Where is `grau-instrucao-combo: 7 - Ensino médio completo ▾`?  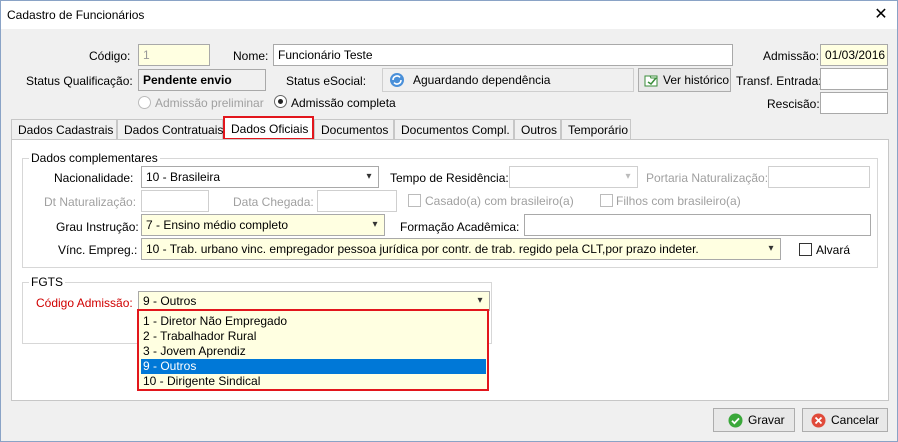
grau-instrucao-combo: 7 - Ensino médio completo ▾ is located at coordinates (263, 225).